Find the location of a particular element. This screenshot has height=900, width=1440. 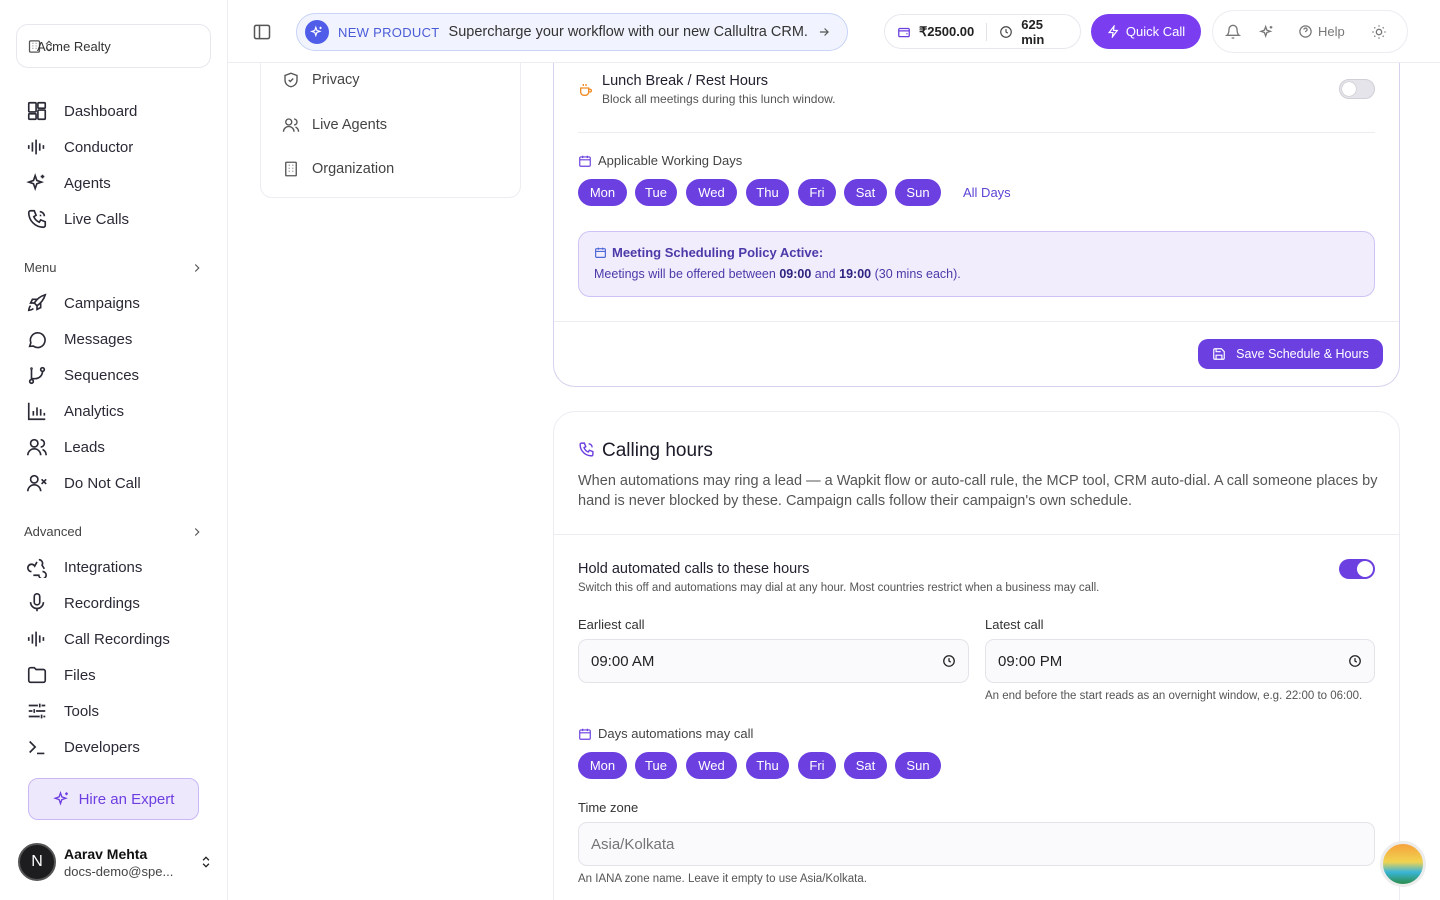

credits-widget: ₹2500.00 625 min is located at coordinates (982, 31).